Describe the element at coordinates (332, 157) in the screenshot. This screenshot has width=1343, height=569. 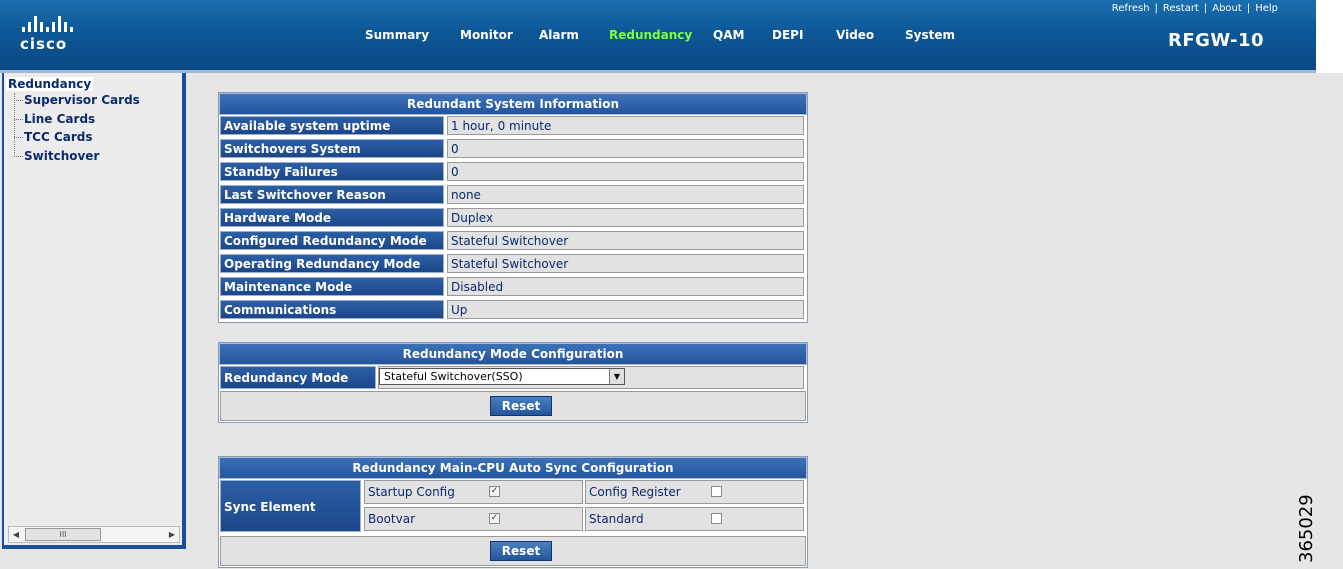
I see `row-label: Switchovers System Experienced` at that location.